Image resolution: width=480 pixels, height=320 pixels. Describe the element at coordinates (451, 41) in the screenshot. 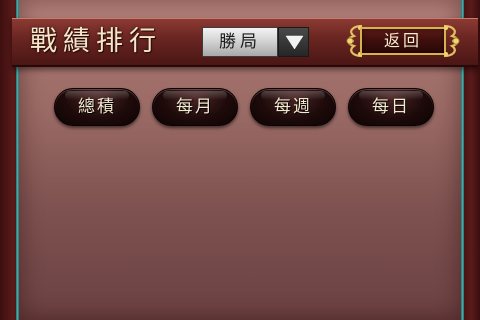

I see `right-ornament-icon` at that location.